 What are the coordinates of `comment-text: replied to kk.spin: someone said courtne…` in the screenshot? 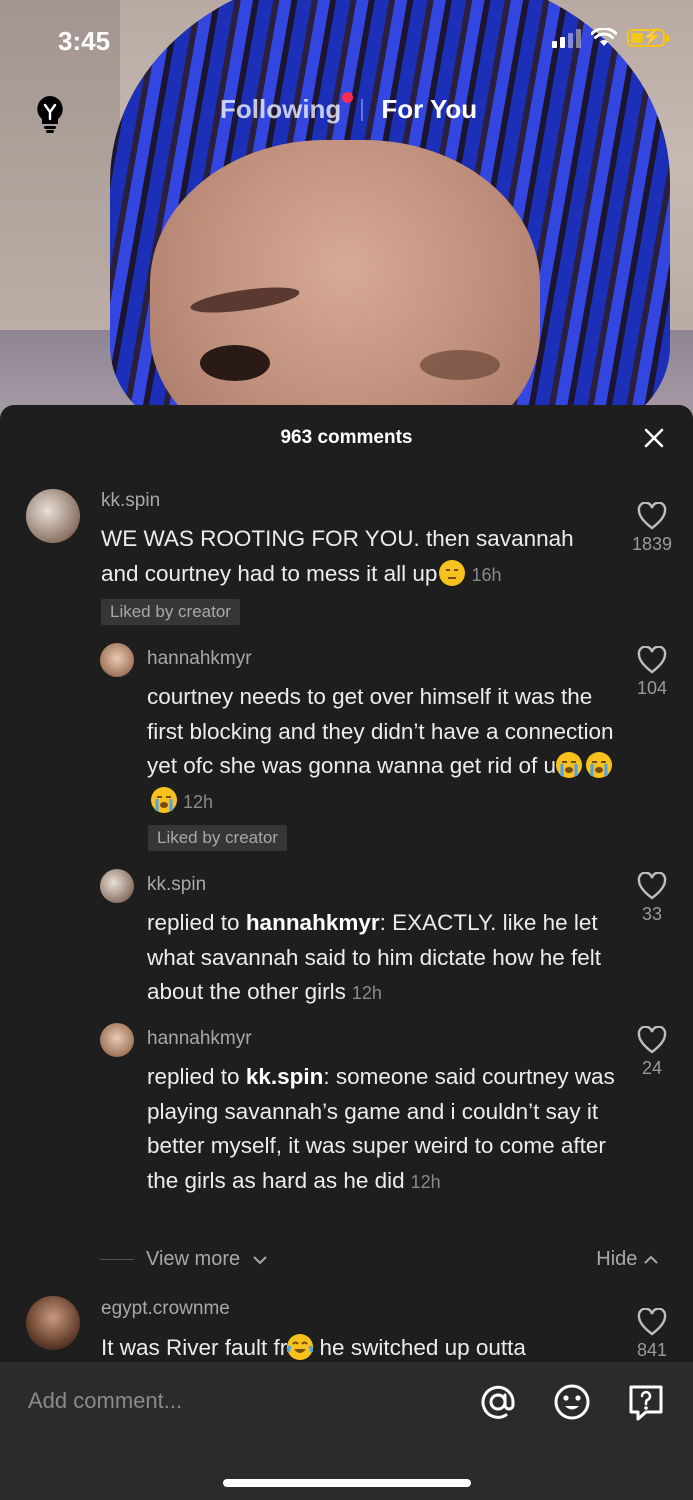 It's located at (382, 1129).